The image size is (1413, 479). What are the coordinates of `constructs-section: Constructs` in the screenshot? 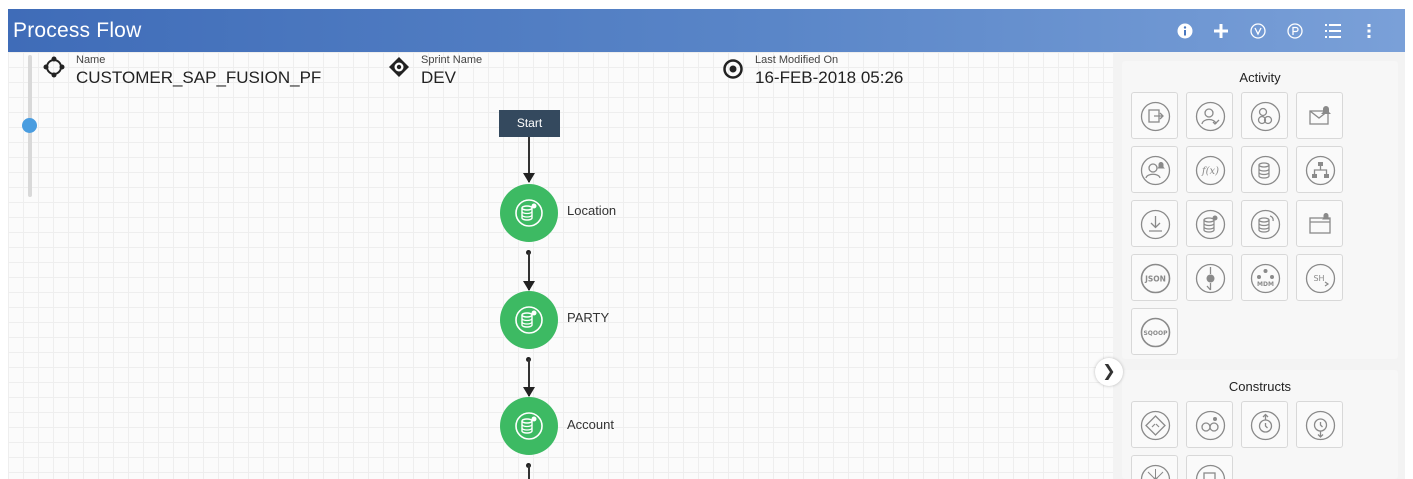 It's located at (1260, 424).